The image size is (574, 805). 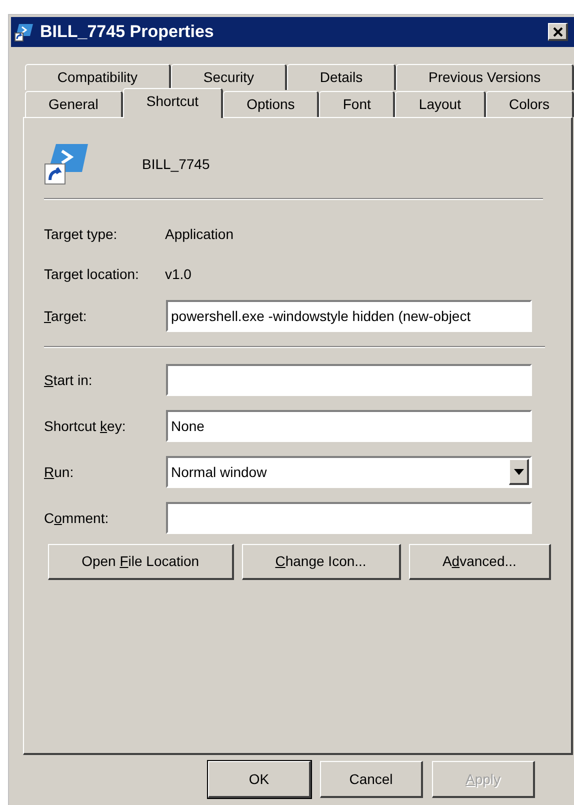 What do you see at coordinates (81, 234) in the screenshot?
I see `info-label: Target type:` at bounding box center [81, 234].